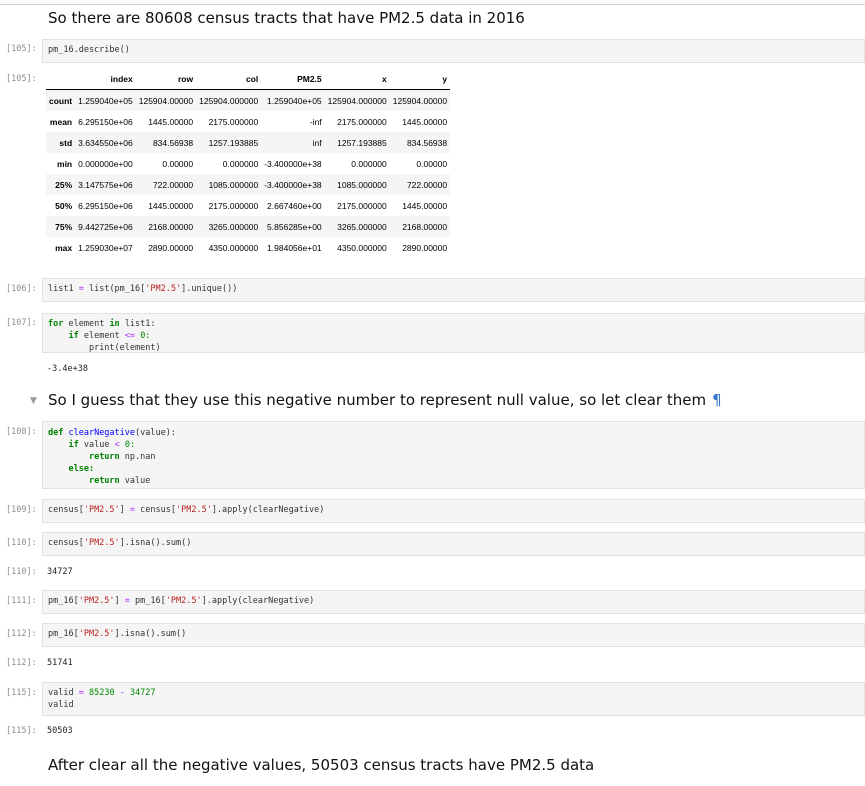  I want to click on cell-110-output-prompt: [110]:, so click(21, 572).